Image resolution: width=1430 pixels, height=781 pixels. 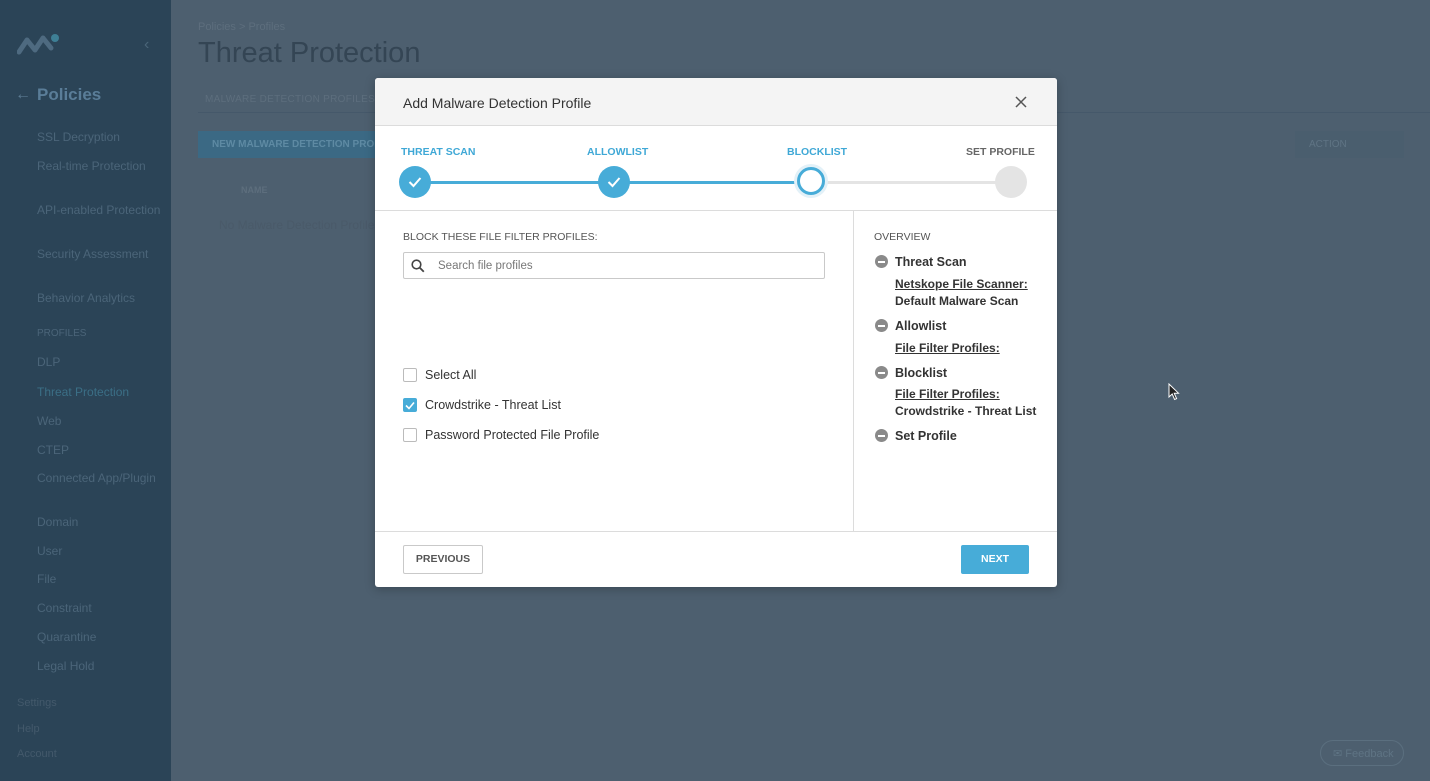 What do you see at coordinates (99, 666) in the screenshot?
I see `sidebar-item-legal-hold: Legal Hold` at bounding box center [99, 666].